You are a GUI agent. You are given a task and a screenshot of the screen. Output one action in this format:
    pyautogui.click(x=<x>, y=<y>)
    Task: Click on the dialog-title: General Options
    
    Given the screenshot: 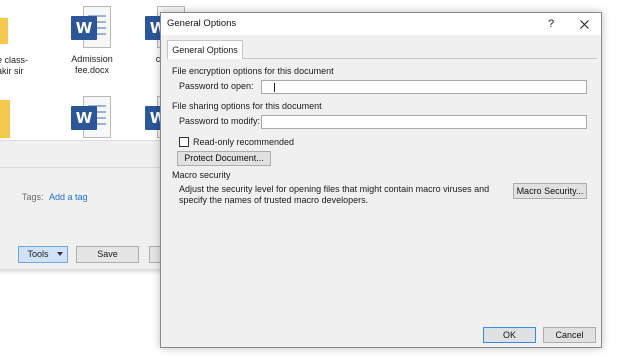 What is the action you would take?
    pyautogui.click(x=202, y=23)
    